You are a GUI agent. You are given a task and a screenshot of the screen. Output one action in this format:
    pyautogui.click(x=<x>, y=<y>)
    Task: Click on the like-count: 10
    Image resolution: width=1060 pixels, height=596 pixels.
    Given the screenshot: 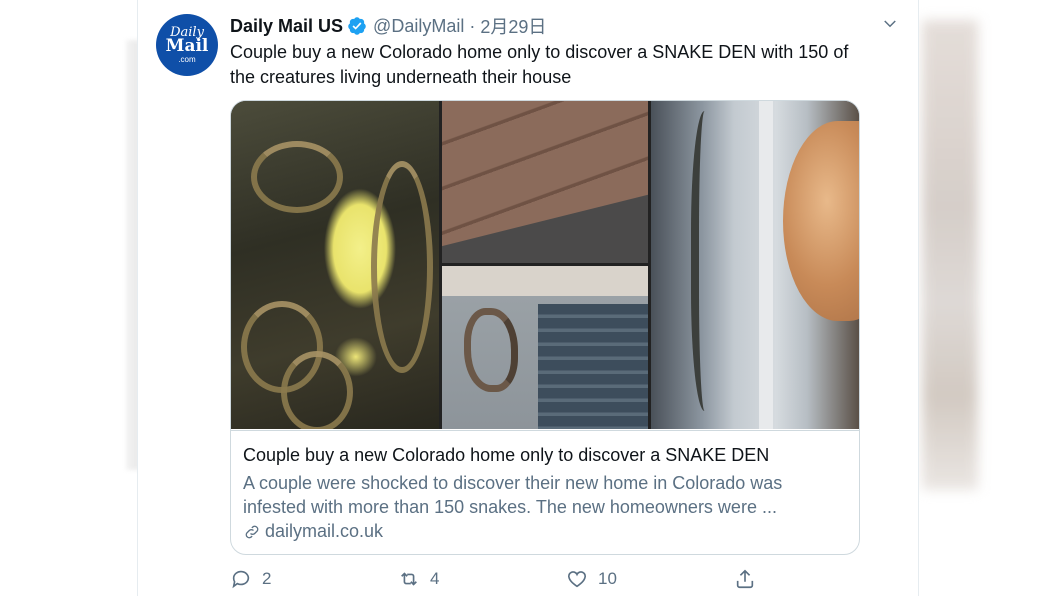 What is the action you would take?
    pyautogui.click(x=607, y=578)
    